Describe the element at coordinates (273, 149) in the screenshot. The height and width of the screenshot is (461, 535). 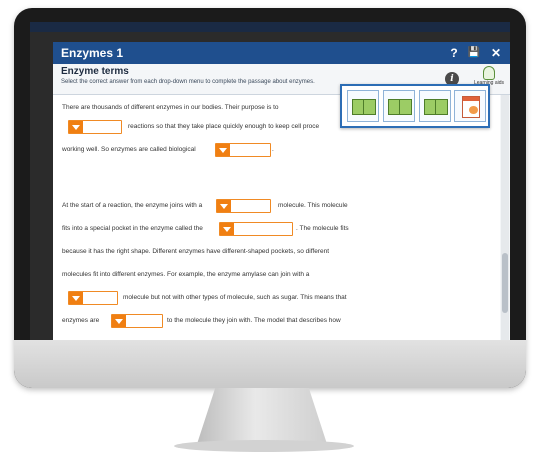
I see `passage-line: .` at that location.